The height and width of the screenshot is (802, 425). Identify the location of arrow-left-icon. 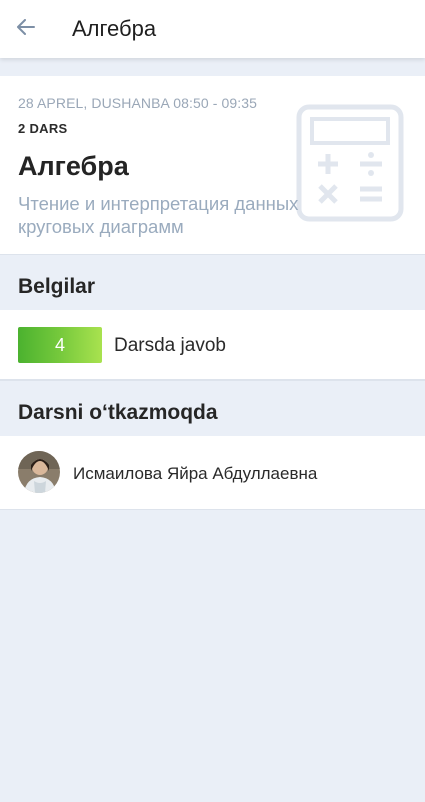
(26, 29).